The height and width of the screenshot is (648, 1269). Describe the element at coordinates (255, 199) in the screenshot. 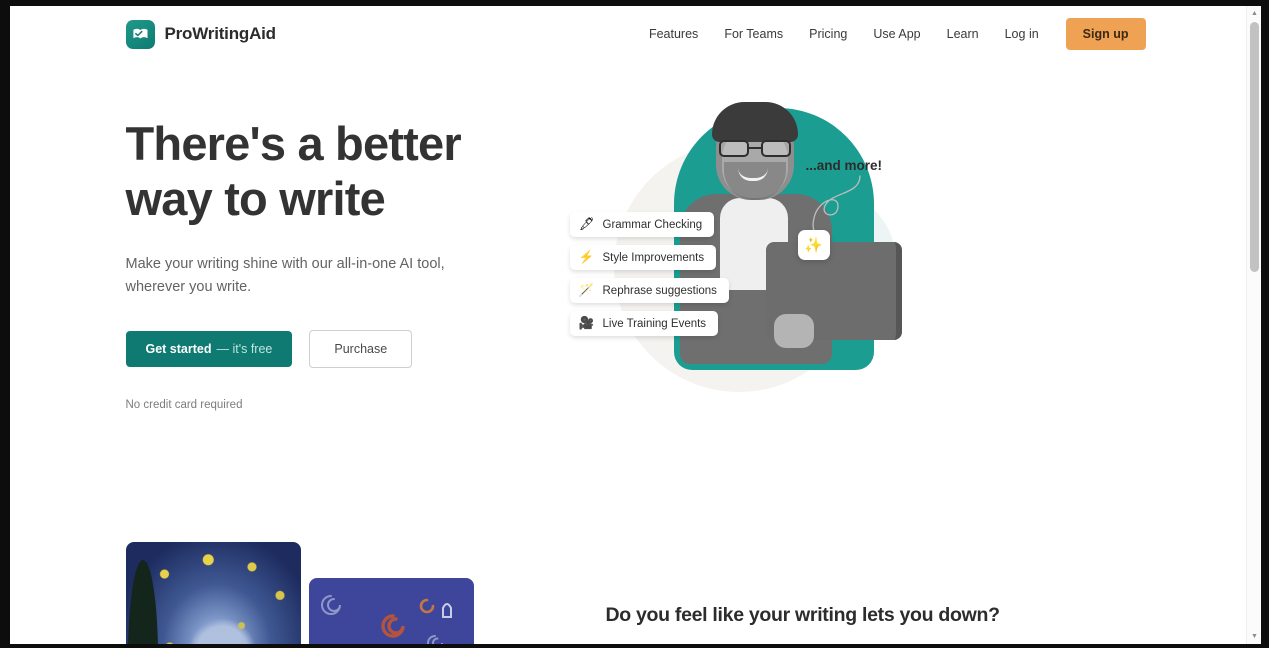

I see `hero-title-line-2: way to write` at that location.